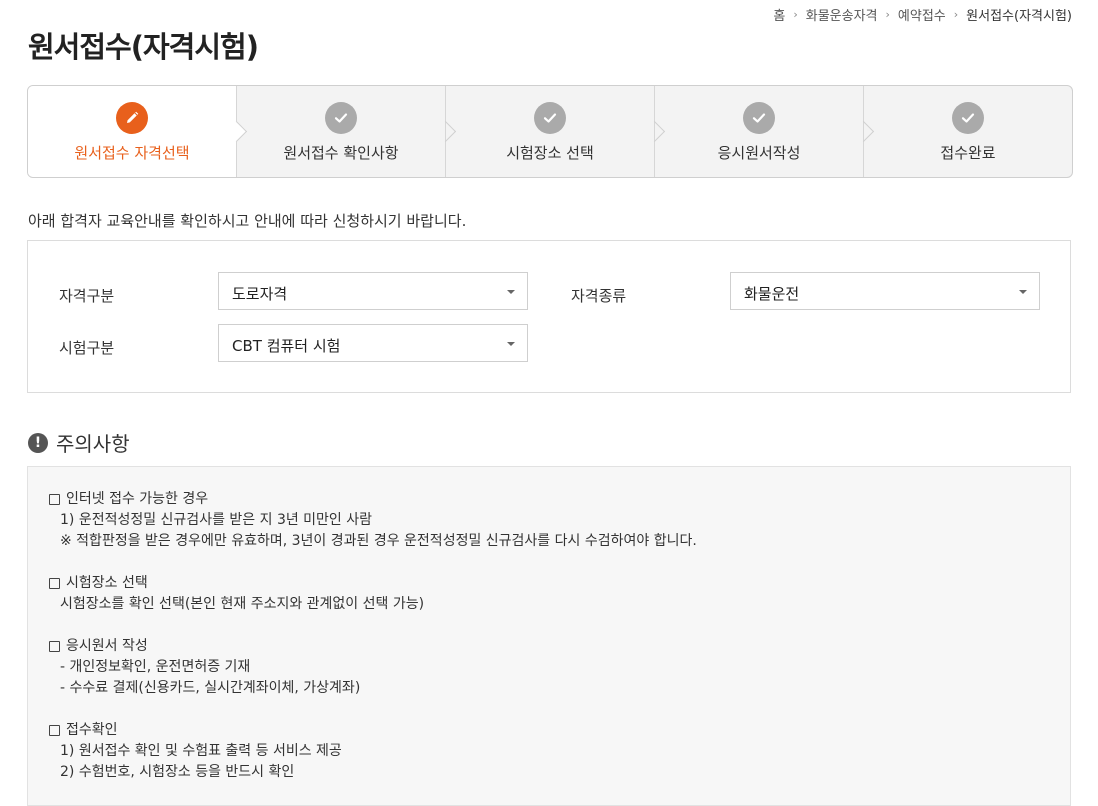 The width and height of the screenshot is (1098, 806). I want to click on qual-type-value: 화물운전, so click(772, 294).